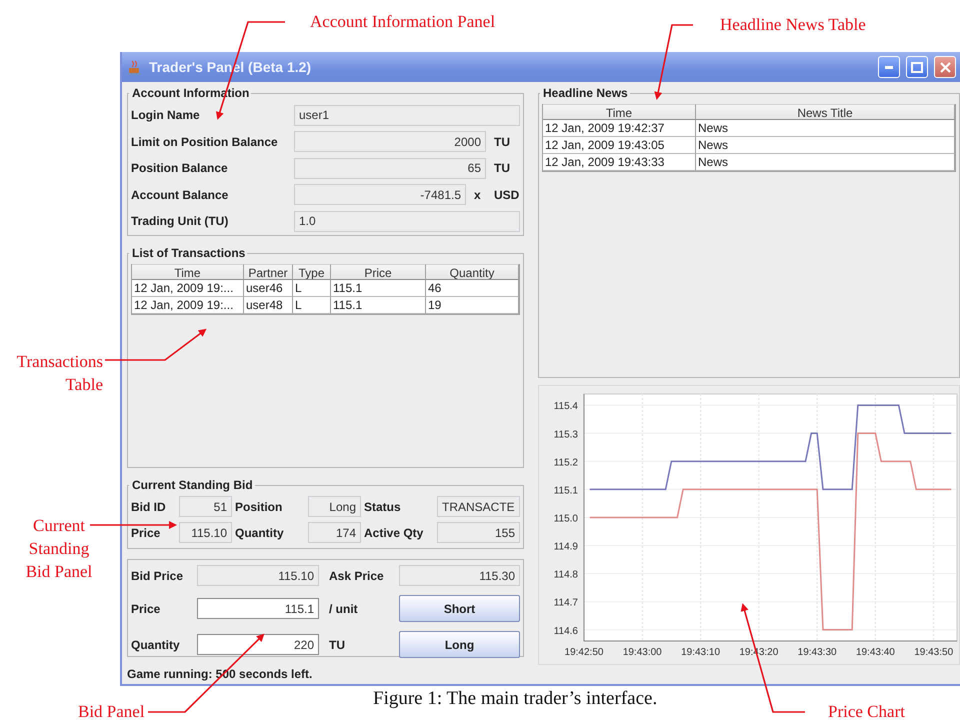  Describe the element at coordinates (477, 195) in the screenshot. I see `unit-label: x` at that location.